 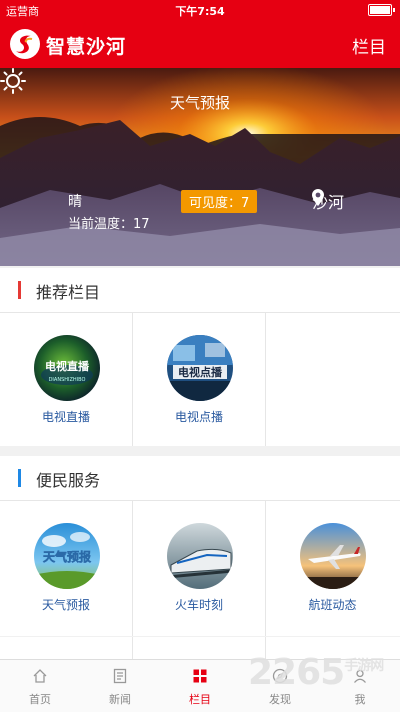 What do you see at coordinates (200, 478) in the screenshot?
I see `services-section-header: 便民服务` at bounding box center [200, 478].